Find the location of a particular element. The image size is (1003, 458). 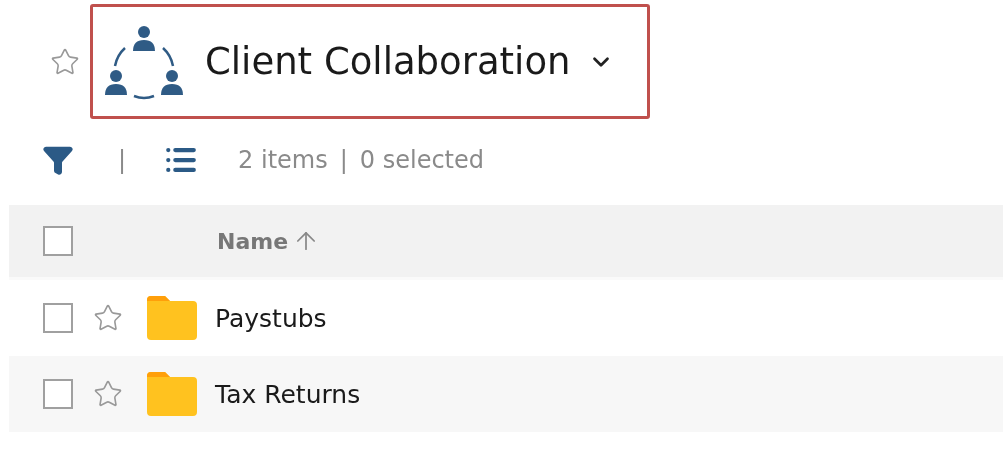

selection-count: 0 selected is located at coordinates (422, 160).